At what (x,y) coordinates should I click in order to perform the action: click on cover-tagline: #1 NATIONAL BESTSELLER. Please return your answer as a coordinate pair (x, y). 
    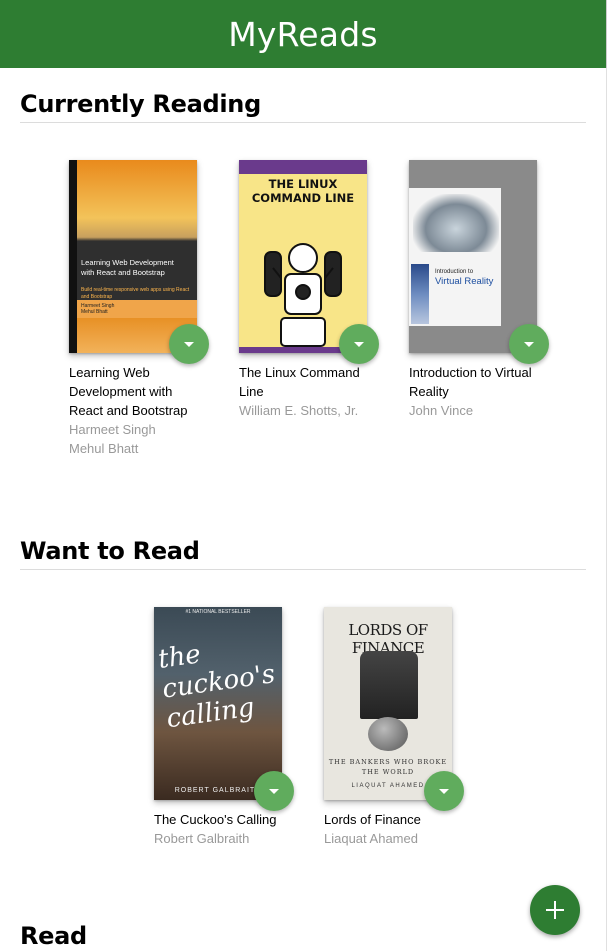
    Looking at the image, I should click on (218, 612).